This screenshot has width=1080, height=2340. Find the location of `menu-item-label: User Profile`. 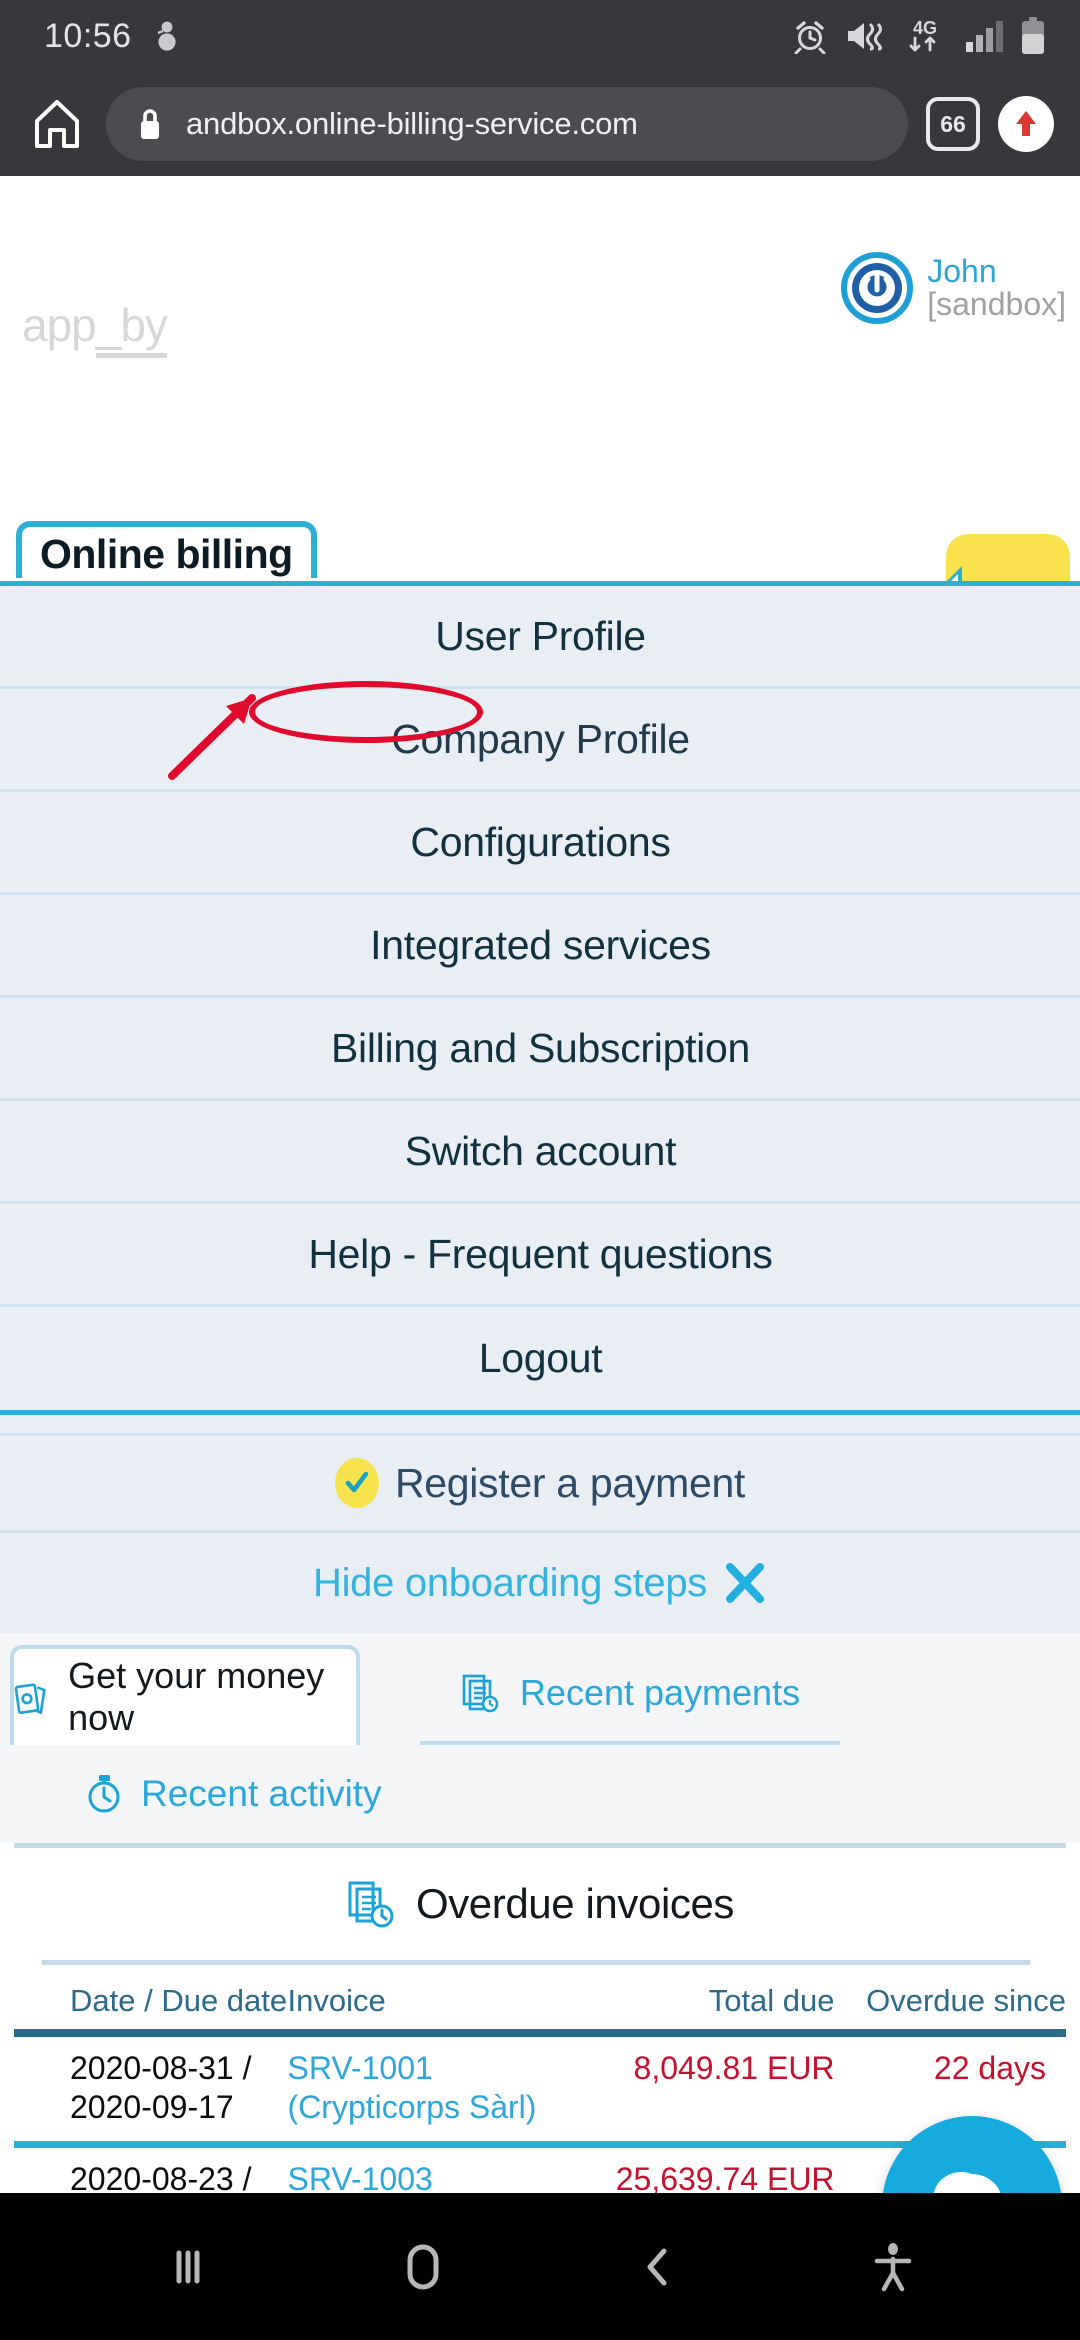

menu-item-label: User Profile is located at coordinates (540, 635).